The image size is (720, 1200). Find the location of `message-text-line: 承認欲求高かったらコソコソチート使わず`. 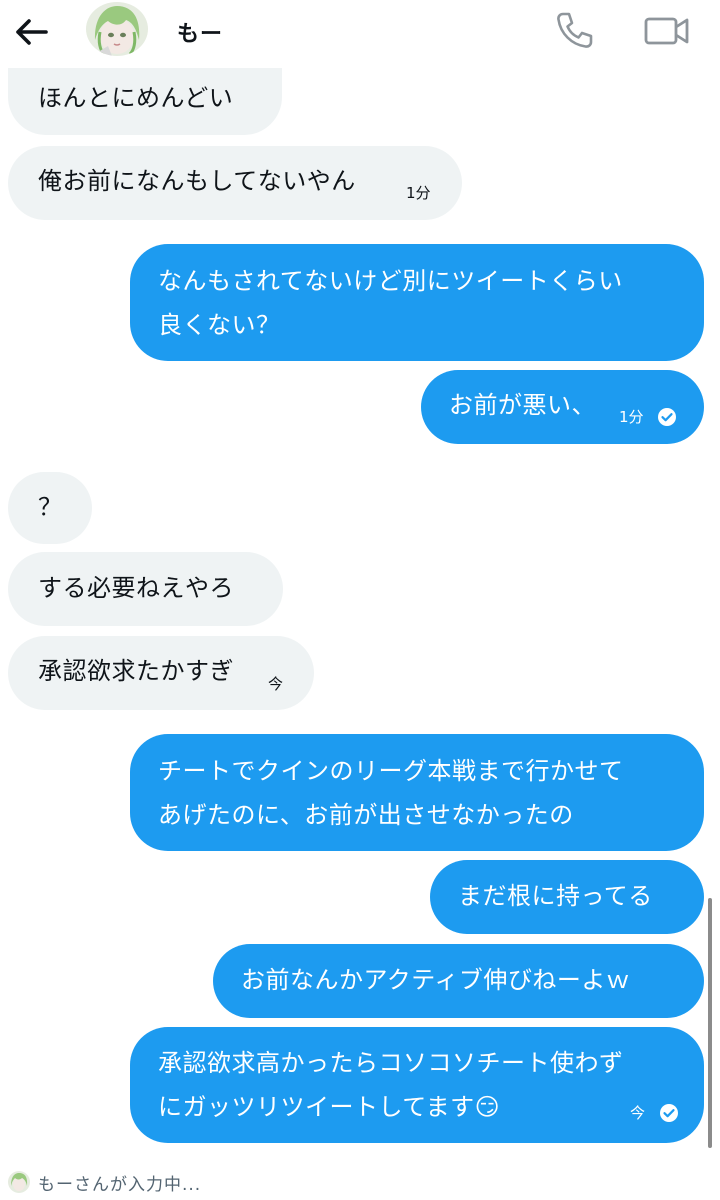

message-text-line: 承認欲求高かったらコソコソチート使わず is located at coordinates (391, 1063).